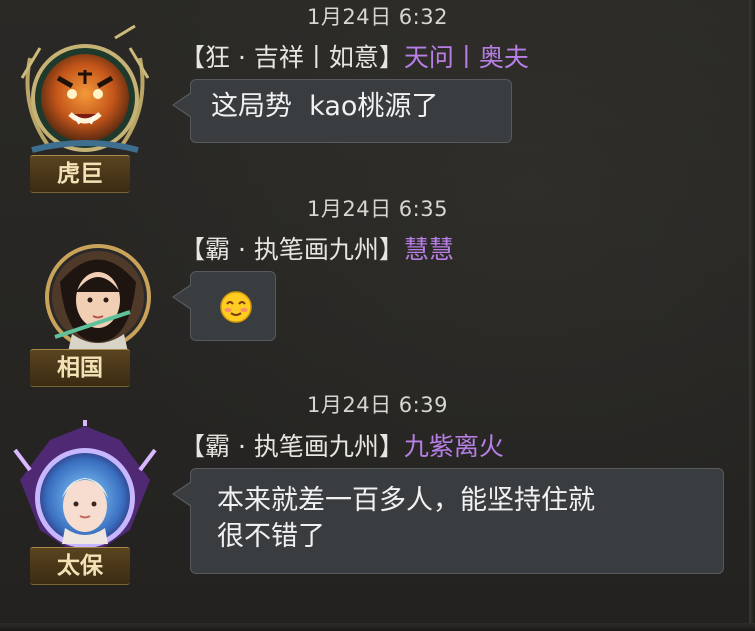 The image size is (755, 631). Describe the element at coordinates (271, 536) in the screenshot. I see `message-text-line: 很不错了` at that location.